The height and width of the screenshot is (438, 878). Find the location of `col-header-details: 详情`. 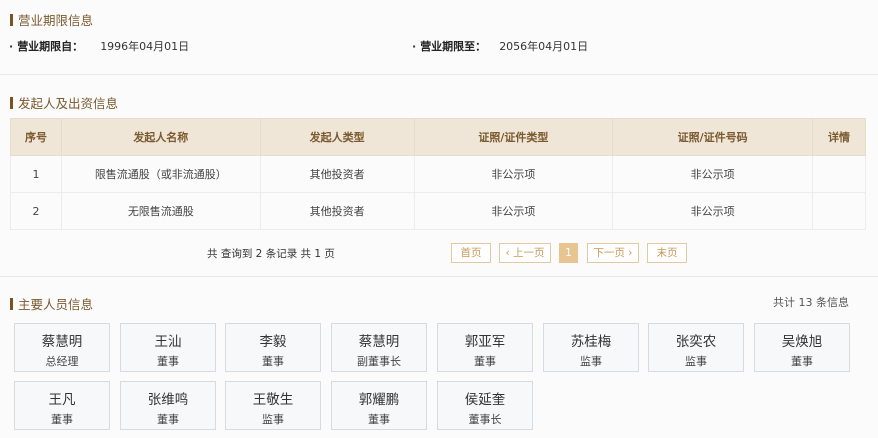

col-header-details: 详情 is located at coordinates (839, 137).